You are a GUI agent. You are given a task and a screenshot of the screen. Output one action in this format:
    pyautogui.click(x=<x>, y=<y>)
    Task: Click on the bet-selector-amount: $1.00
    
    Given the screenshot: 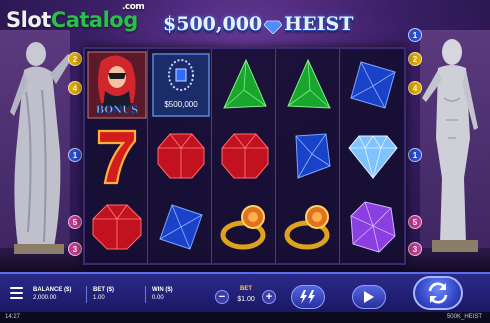 What is the action you would take?
    pyautogui.click(x=246, y=299)
    